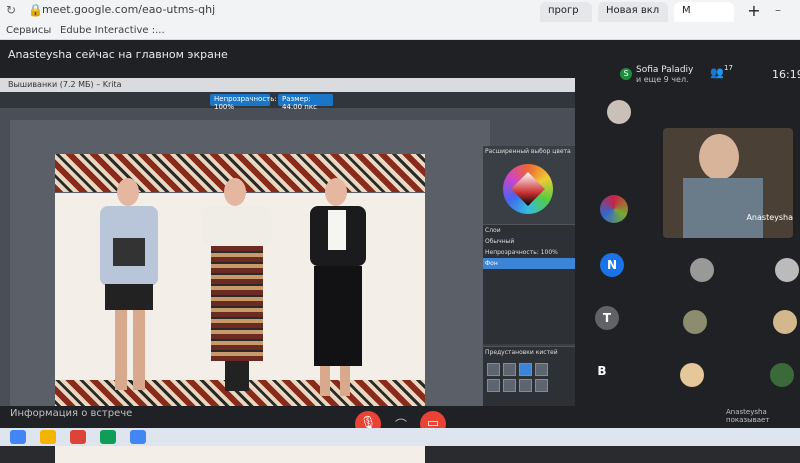 Image resolution: width=800 pixels, height=463 pixels. I want to click on presenting-banner: Anasteysha сейчас на главном экране, so click(118, 54).